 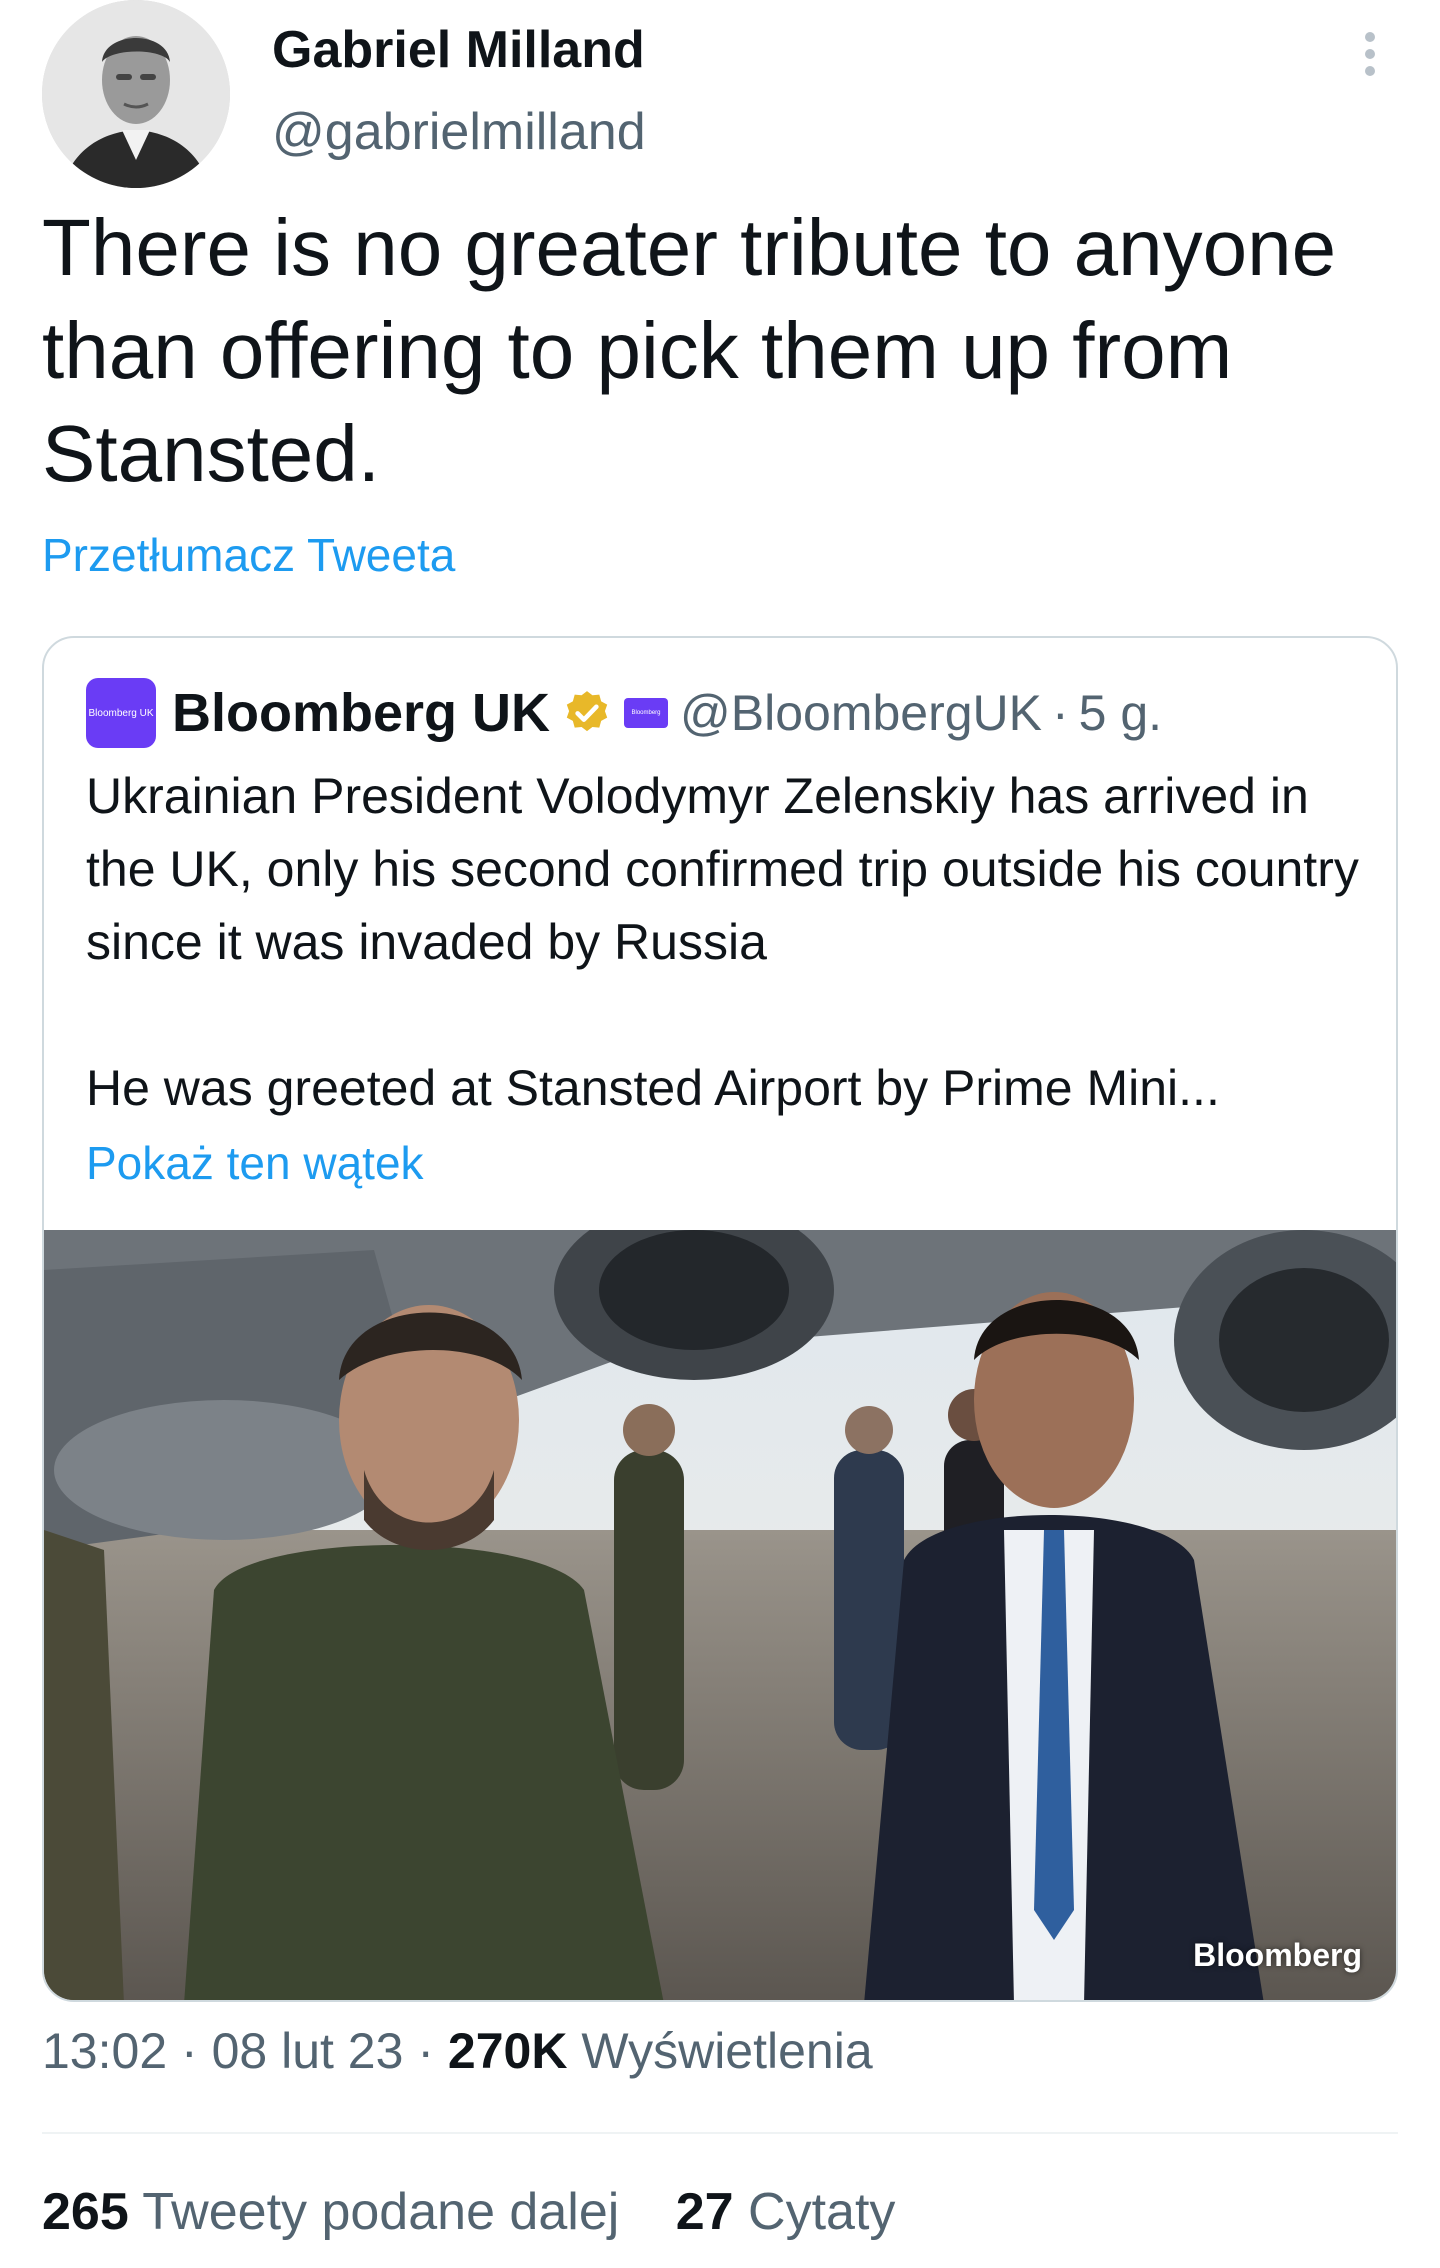 I want to click on author-photo, so click(x=136, y=94).